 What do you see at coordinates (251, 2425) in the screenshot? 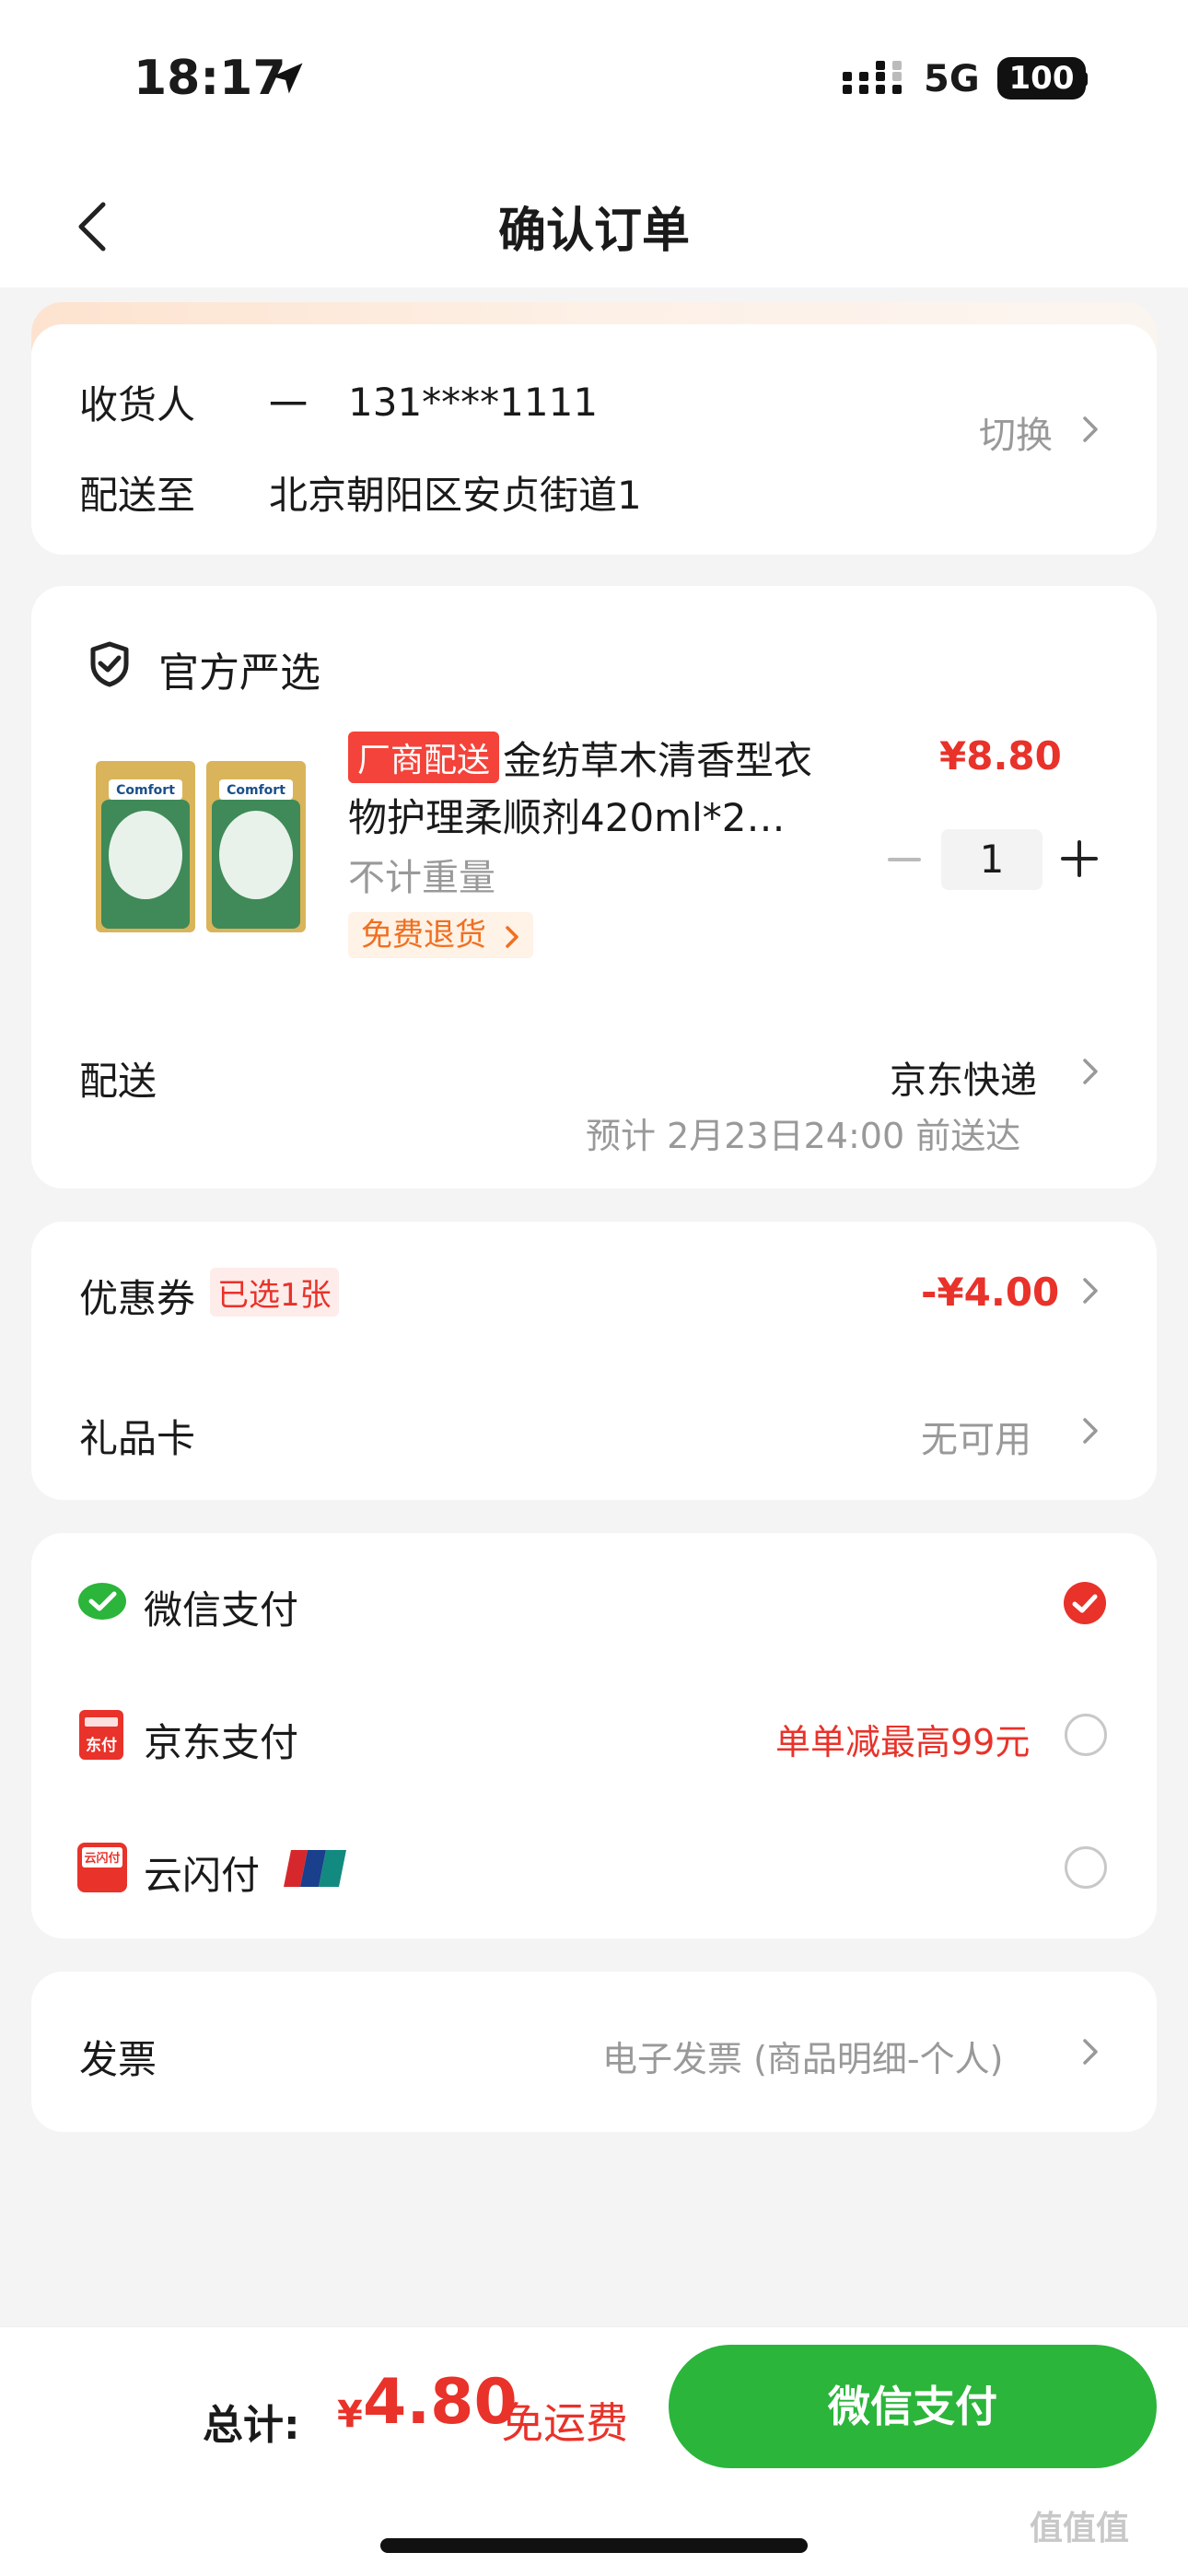
I see `total-label: 总计:` at bounding box center [251, 2425].